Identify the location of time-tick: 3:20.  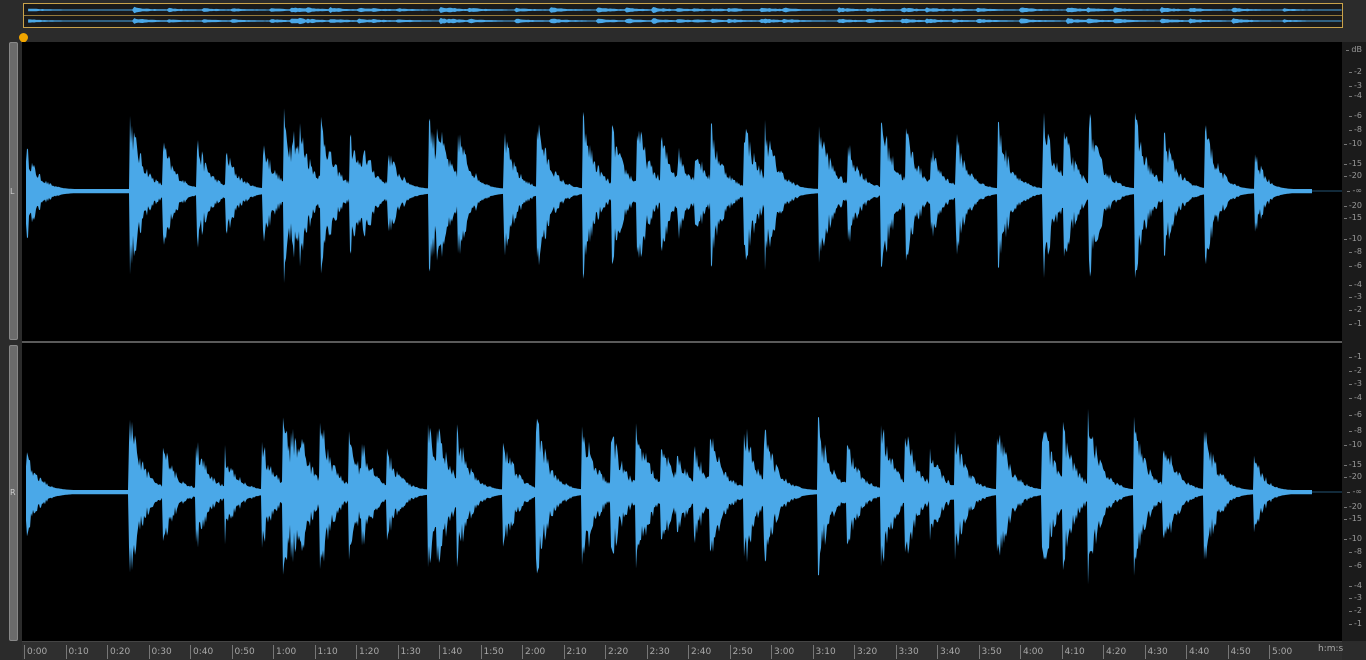
(865, 652).